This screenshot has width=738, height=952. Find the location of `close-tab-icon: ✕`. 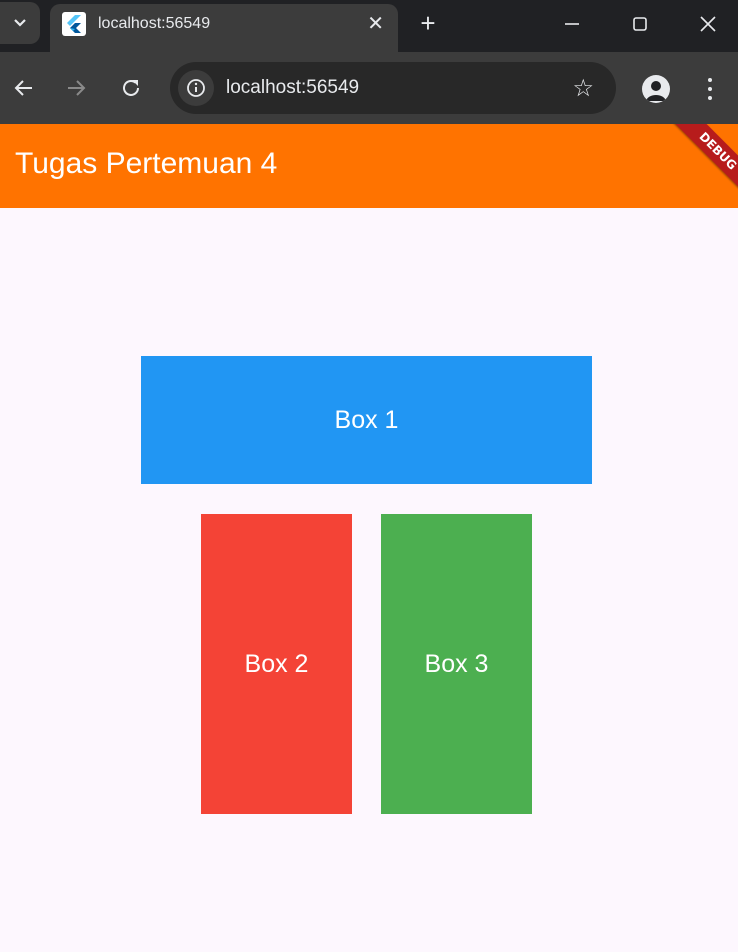

close-tab-icon: ✕ is located at coordinates (375, 23).